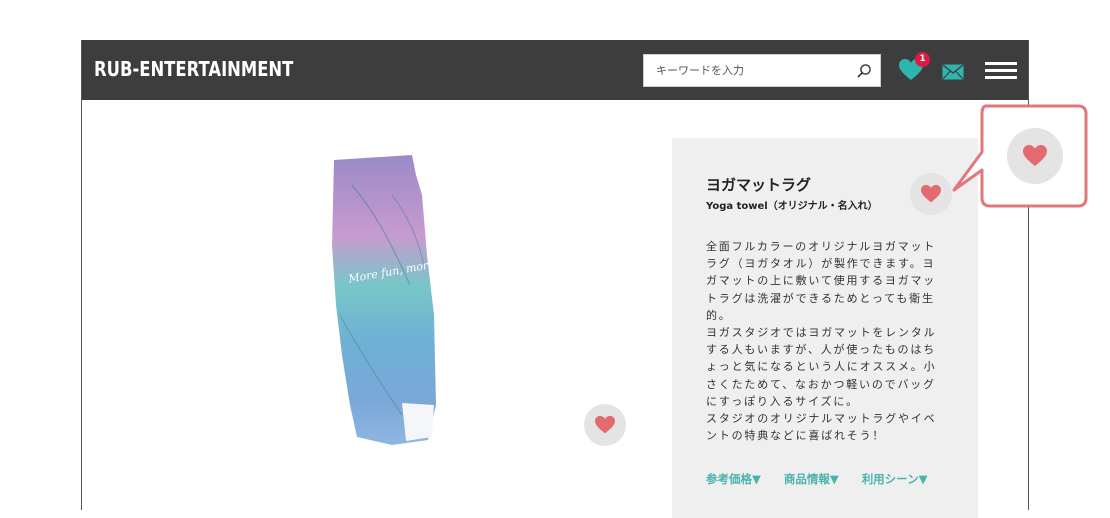 This screenshot has height=518, width=1110. I want to click on favorite-callout-bubble, so click(1020, 156).